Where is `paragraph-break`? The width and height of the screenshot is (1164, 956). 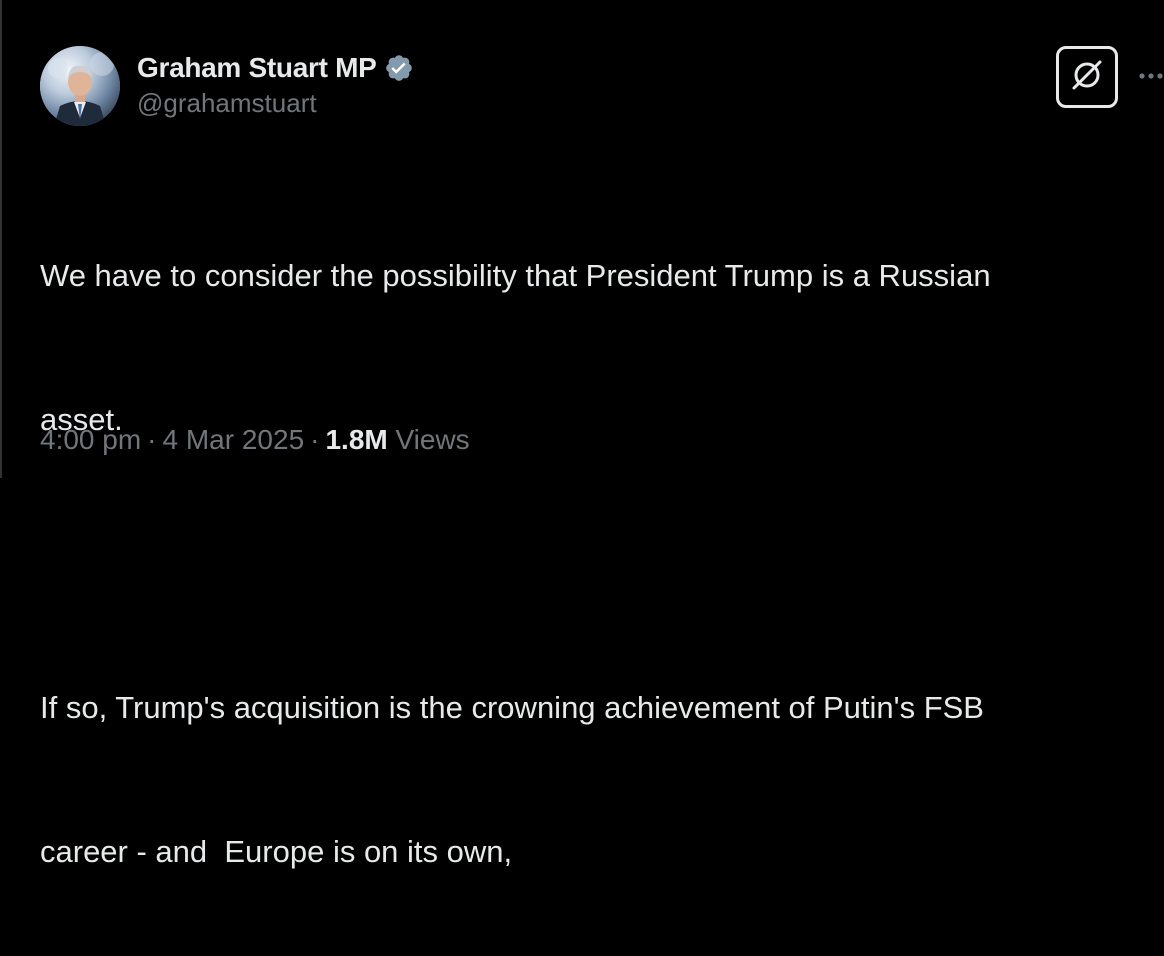
paragraph-break is located at coordinates (590, 564).